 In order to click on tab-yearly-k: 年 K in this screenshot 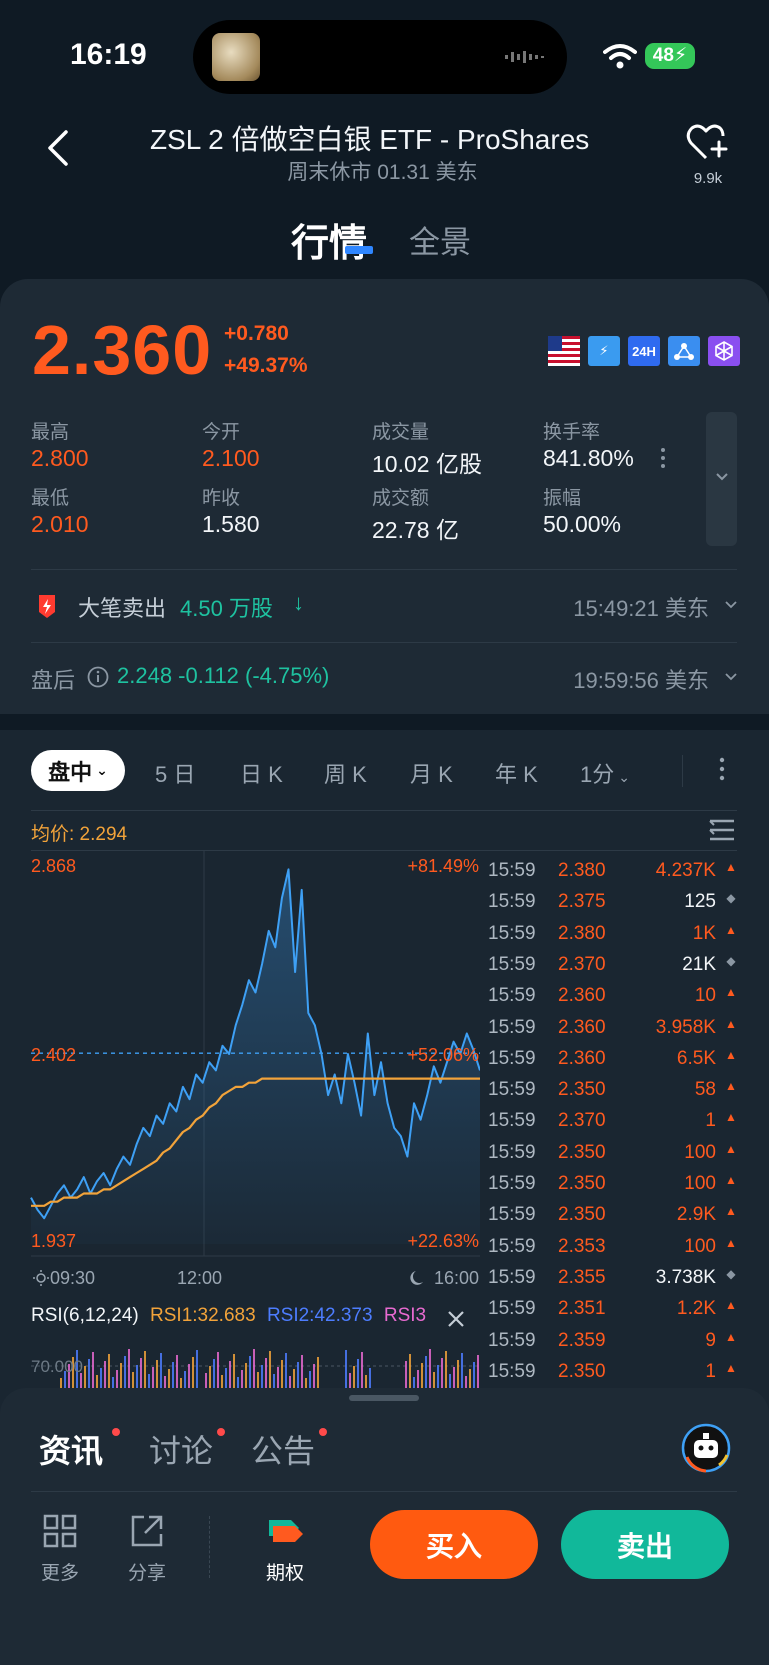, I will do `click(516, 773)`.